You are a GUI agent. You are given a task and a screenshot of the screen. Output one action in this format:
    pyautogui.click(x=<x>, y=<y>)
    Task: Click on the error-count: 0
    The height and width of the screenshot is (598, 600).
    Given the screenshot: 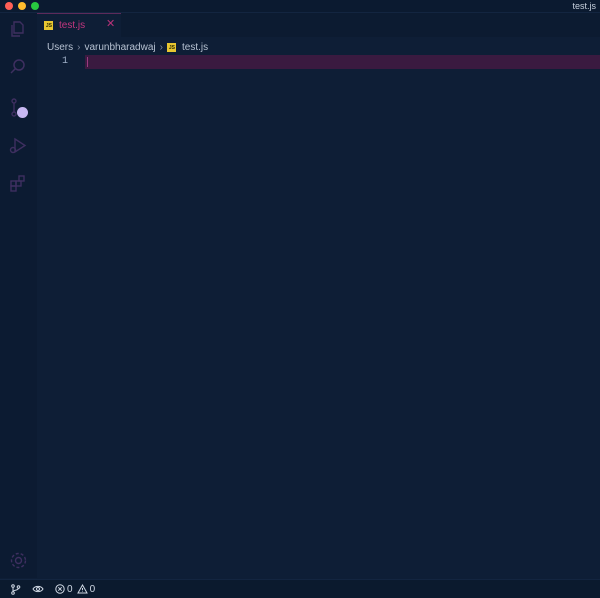 What is the action you would take?
    pyautogui.click(x=70, y=589)
    